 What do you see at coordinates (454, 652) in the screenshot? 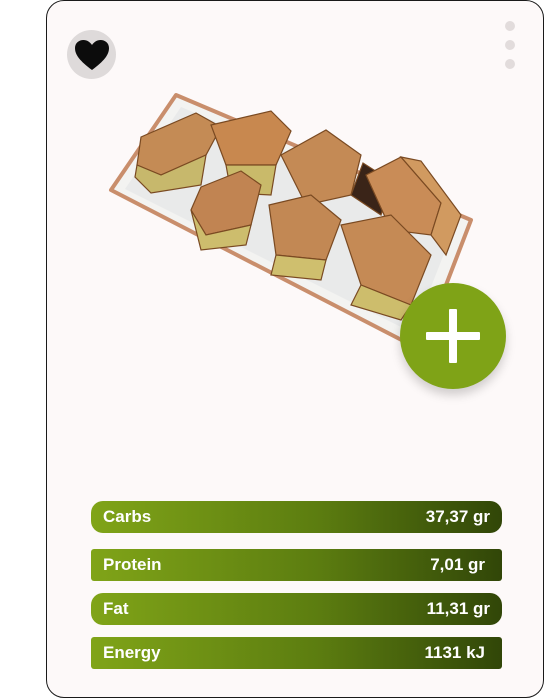
I see `nutrition-value: 1131 kJ` at bounding box center [454, 652].